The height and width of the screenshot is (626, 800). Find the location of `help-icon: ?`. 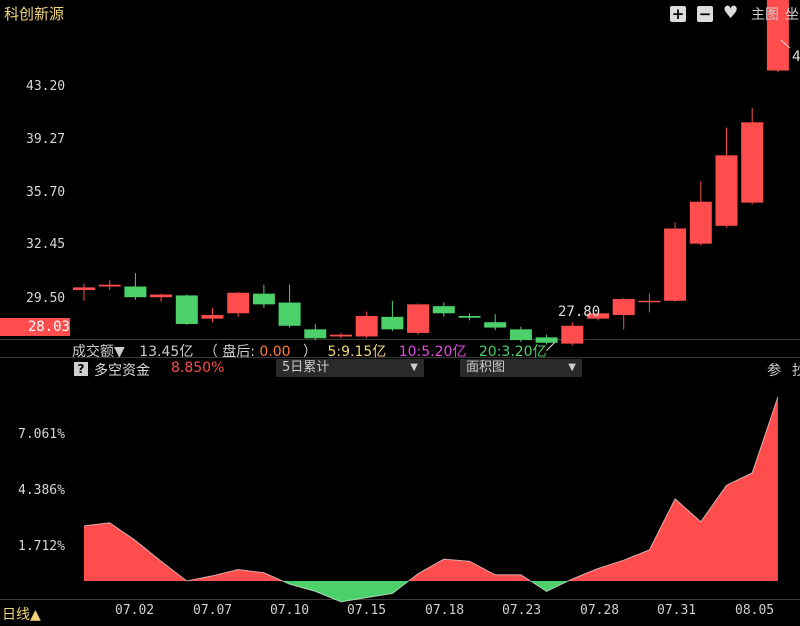

help-icon: ? is located at coordinates (81, 369).